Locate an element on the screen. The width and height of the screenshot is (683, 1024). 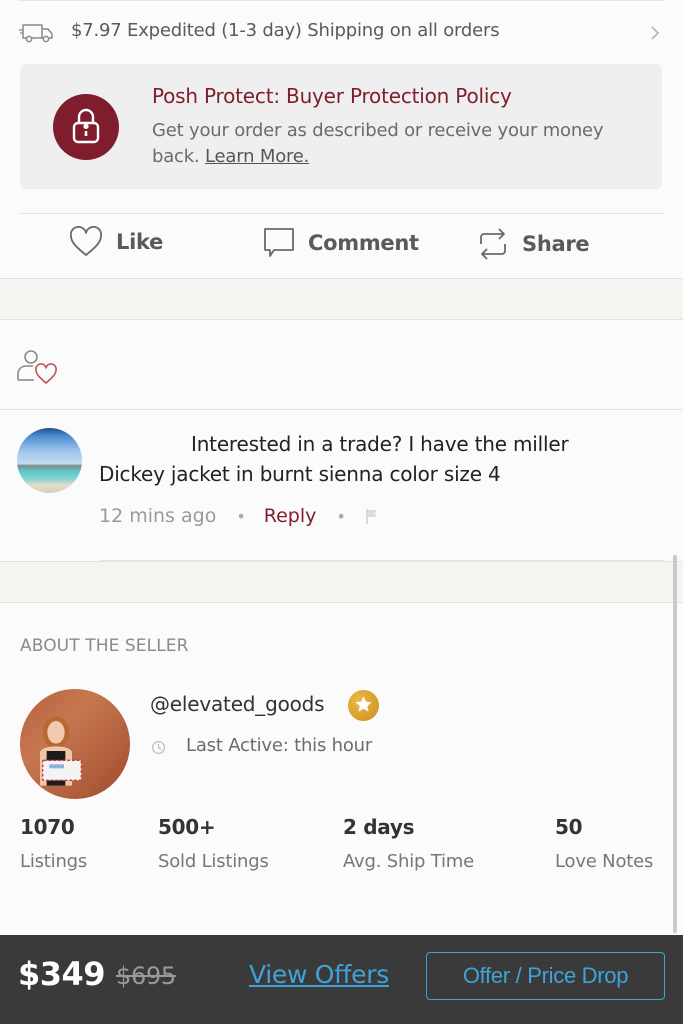
seller-photo is located at coordinates (61, 751).